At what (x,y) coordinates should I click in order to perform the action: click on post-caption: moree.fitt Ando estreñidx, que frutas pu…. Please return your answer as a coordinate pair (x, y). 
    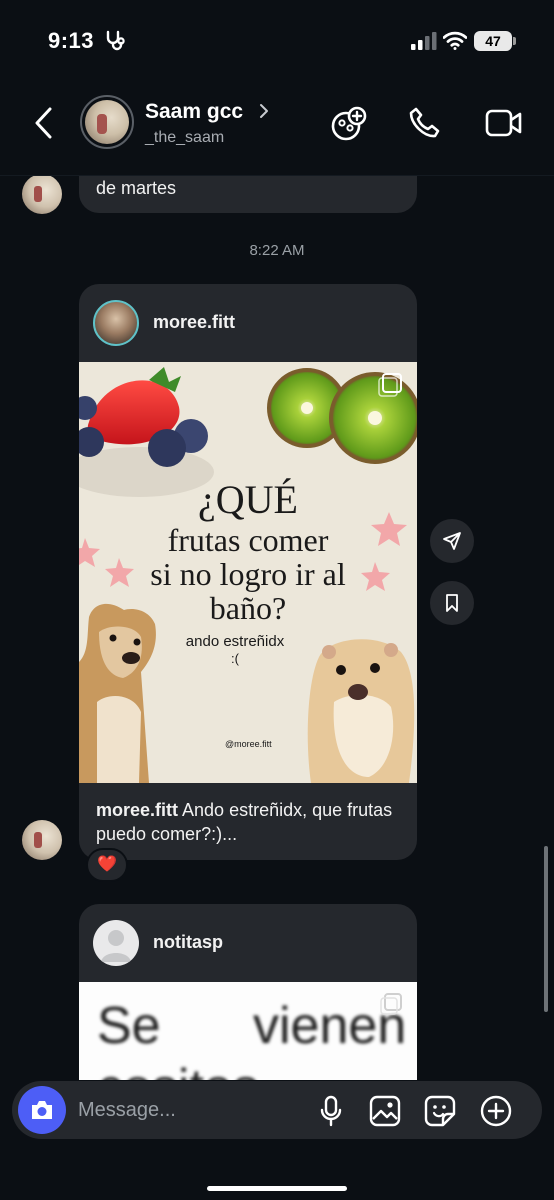
    Looking at the image, I should click on (251, 822).